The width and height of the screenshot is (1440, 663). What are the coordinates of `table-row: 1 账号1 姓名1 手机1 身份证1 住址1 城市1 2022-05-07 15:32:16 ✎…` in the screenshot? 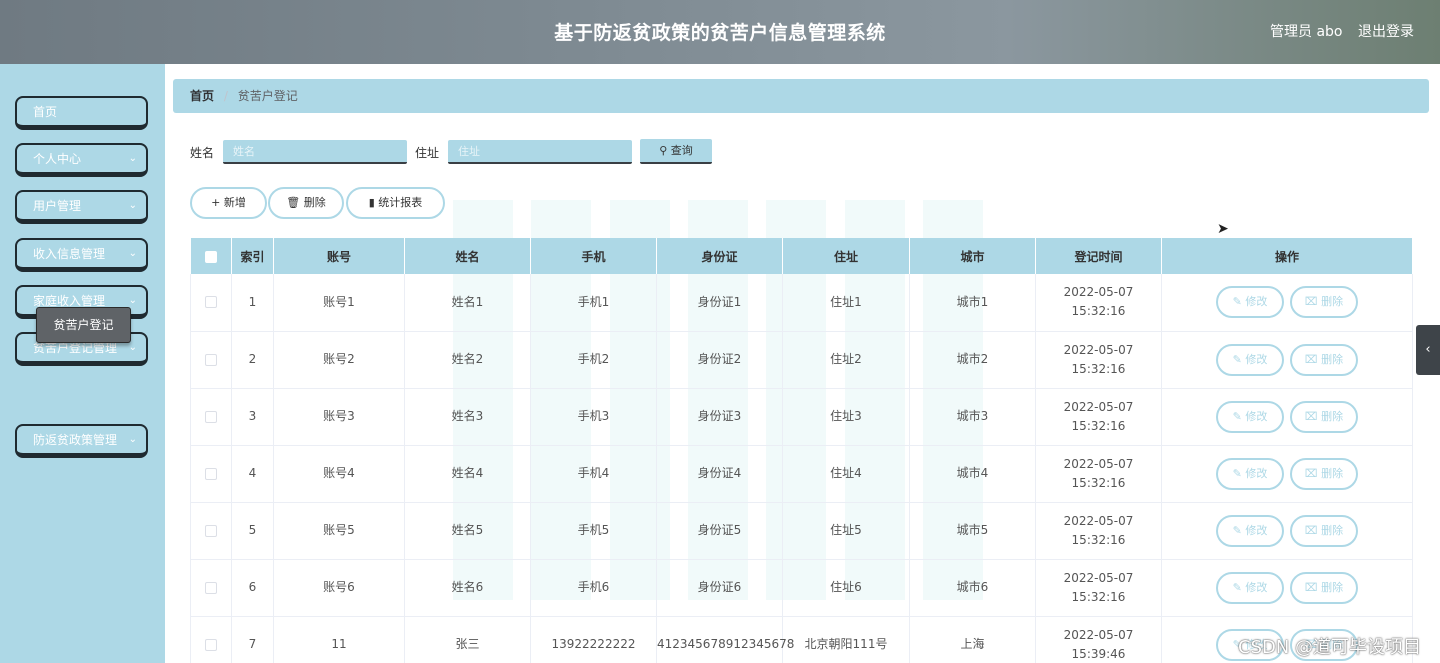 It's located at (801, 303).